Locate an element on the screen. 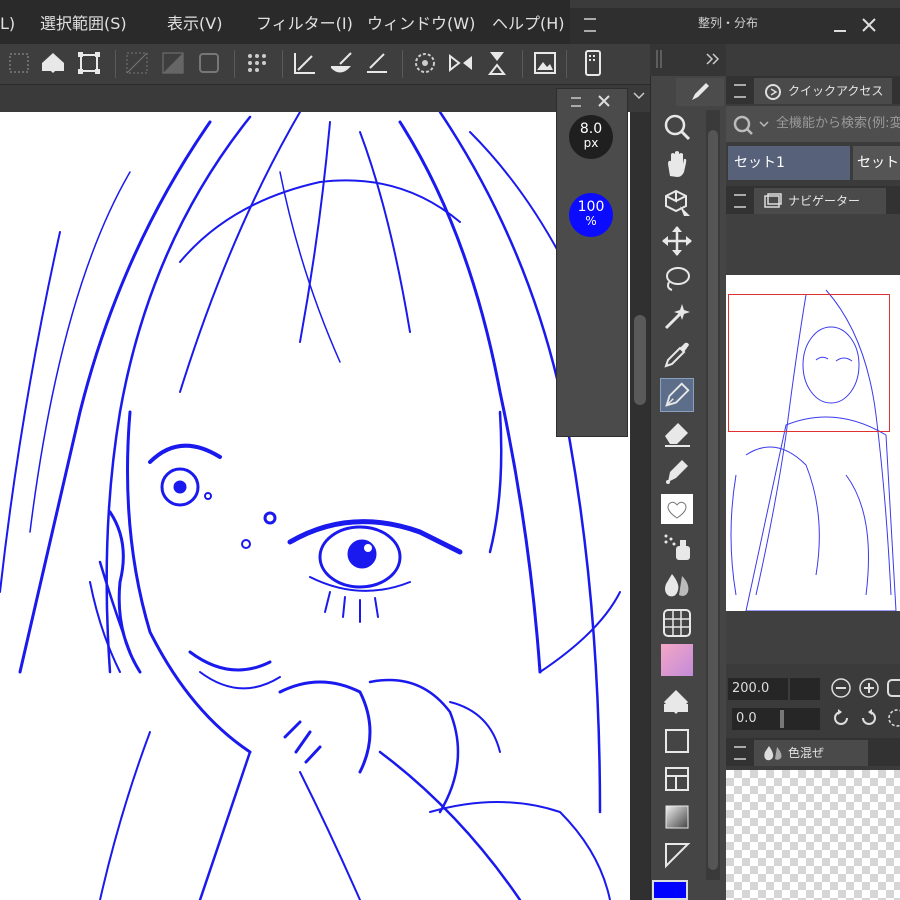 Image resolution: width=900 pixels, height=900 pixels. navigator-header: ナビゲーター is located at coordinates (813, 200).